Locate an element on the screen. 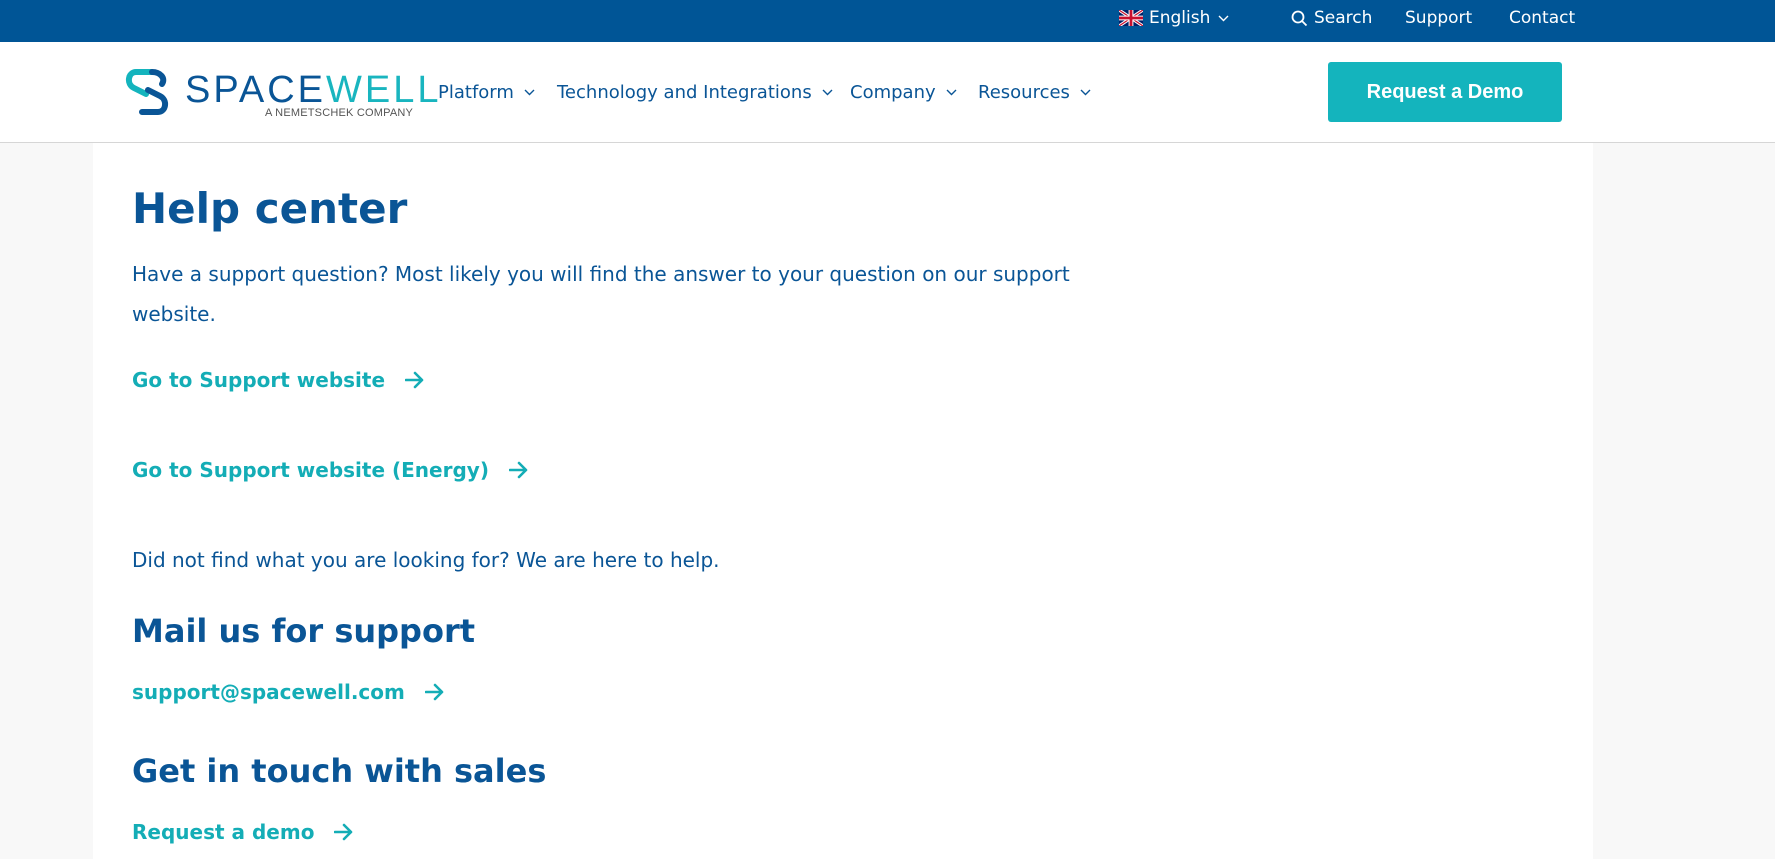 The height and width of the screenshot is (859, 1775). page-title: Help center is located at coordinates (270, 208).